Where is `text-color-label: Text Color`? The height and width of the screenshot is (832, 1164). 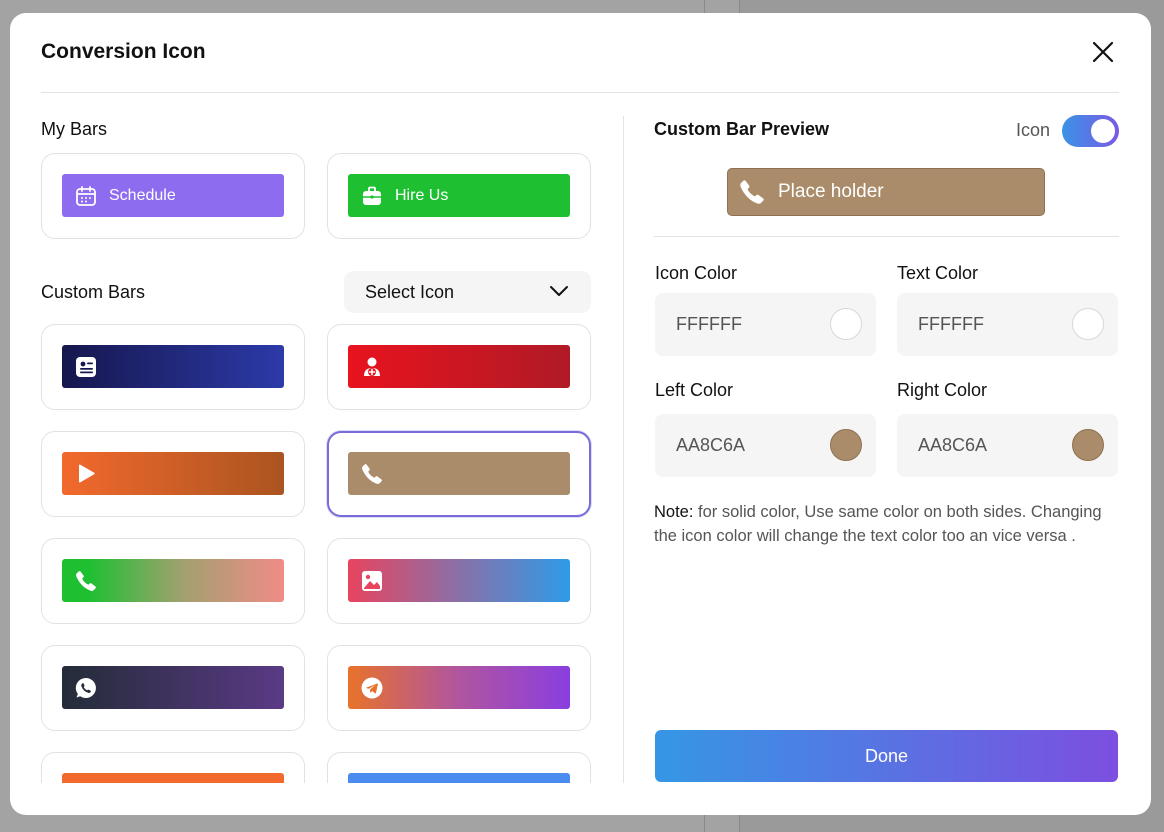 text-color-label: Text Color is located at coordinates (938, 273).